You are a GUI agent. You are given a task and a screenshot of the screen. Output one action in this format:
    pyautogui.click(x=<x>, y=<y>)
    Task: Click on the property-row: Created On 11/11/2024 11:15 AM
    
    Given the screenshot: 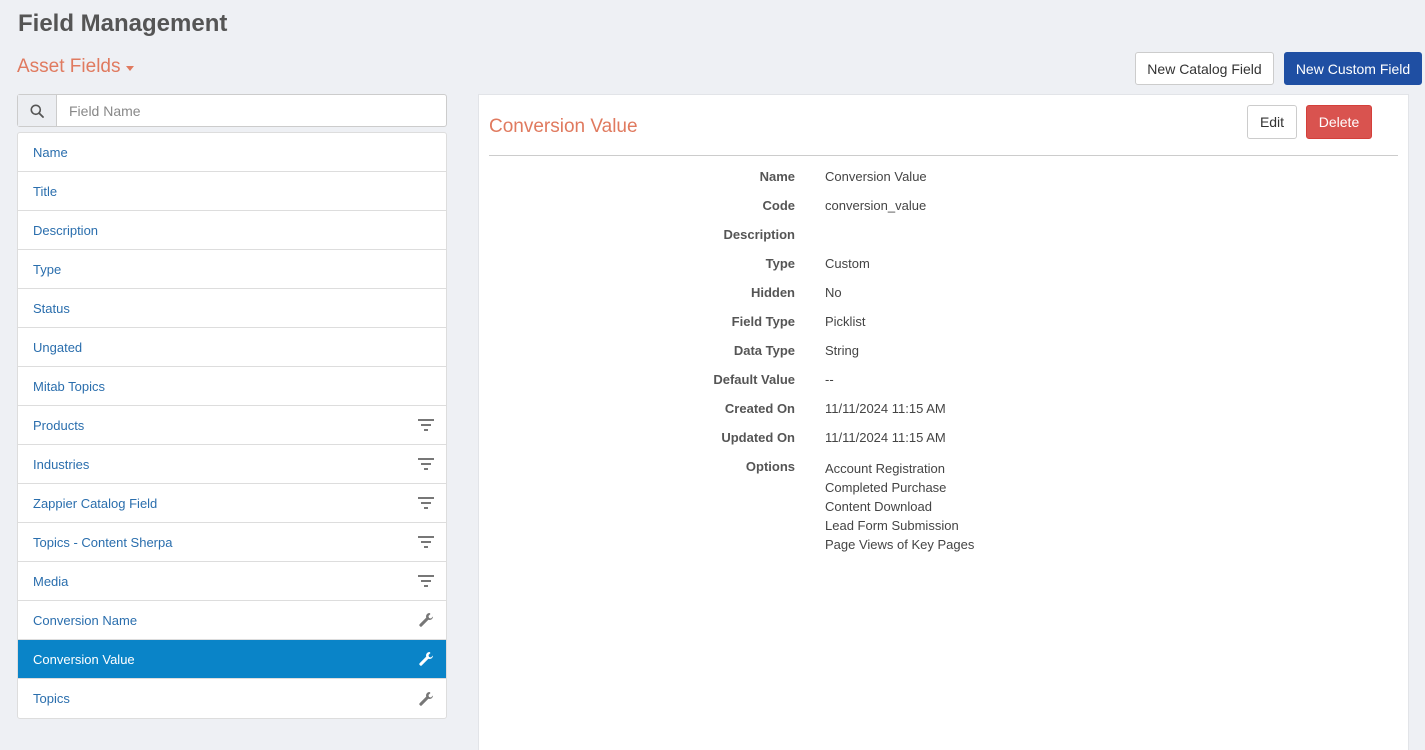 What is the action you would take?
    pyautogui.click(x=943, y=413)
    